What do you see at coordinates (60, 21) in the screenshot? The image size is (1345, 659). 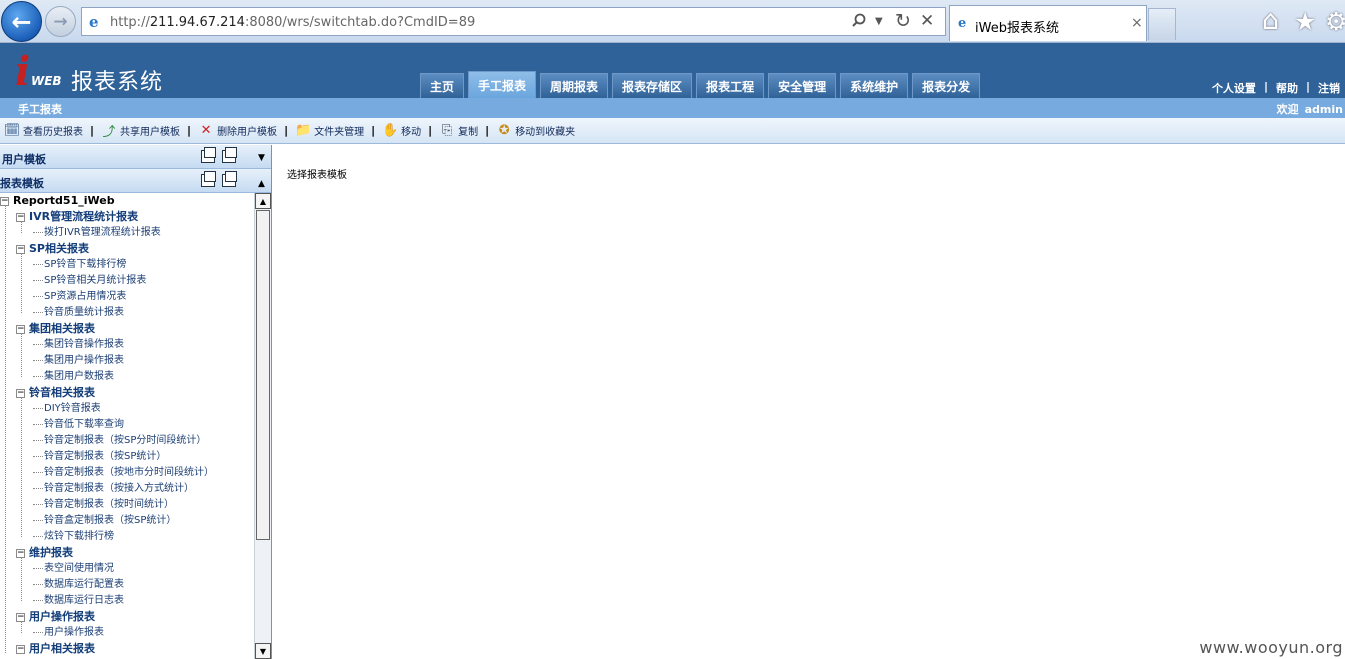 I see `forward-button: →` at bounding box center [60, 21].